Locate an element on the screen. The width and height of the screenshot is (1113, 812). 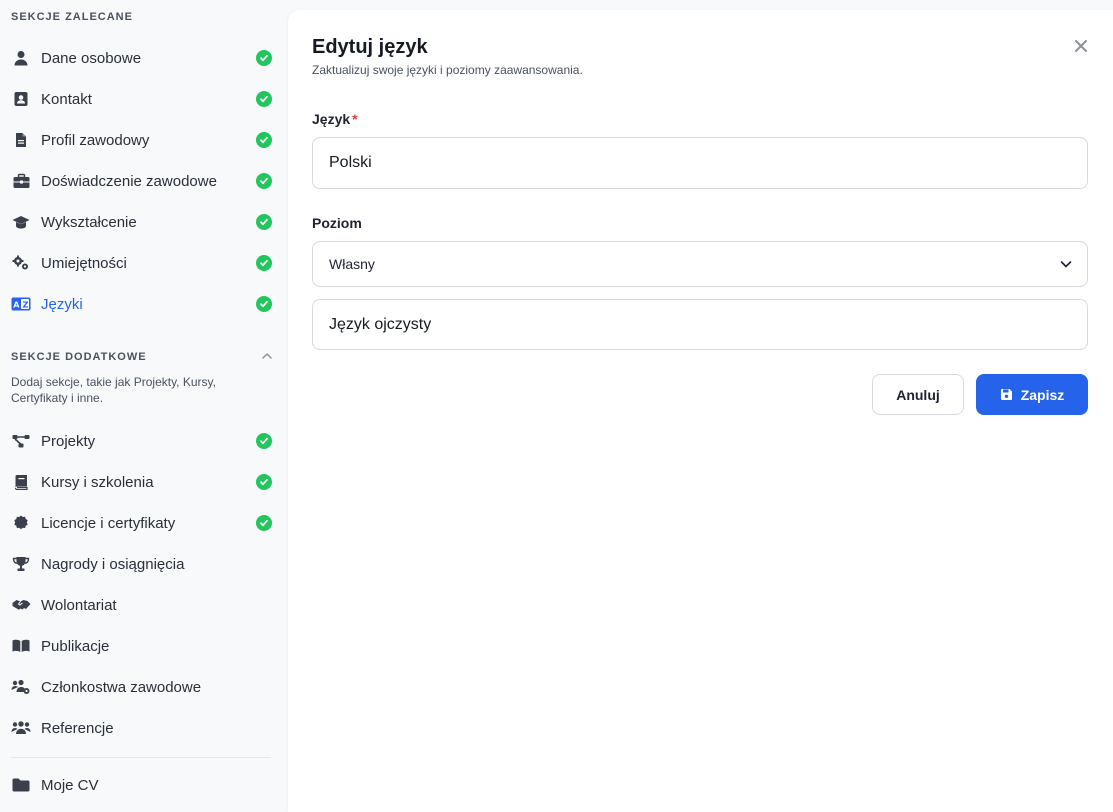
sidebar-item-label: Kontakt is located at coordinates (66, 99).